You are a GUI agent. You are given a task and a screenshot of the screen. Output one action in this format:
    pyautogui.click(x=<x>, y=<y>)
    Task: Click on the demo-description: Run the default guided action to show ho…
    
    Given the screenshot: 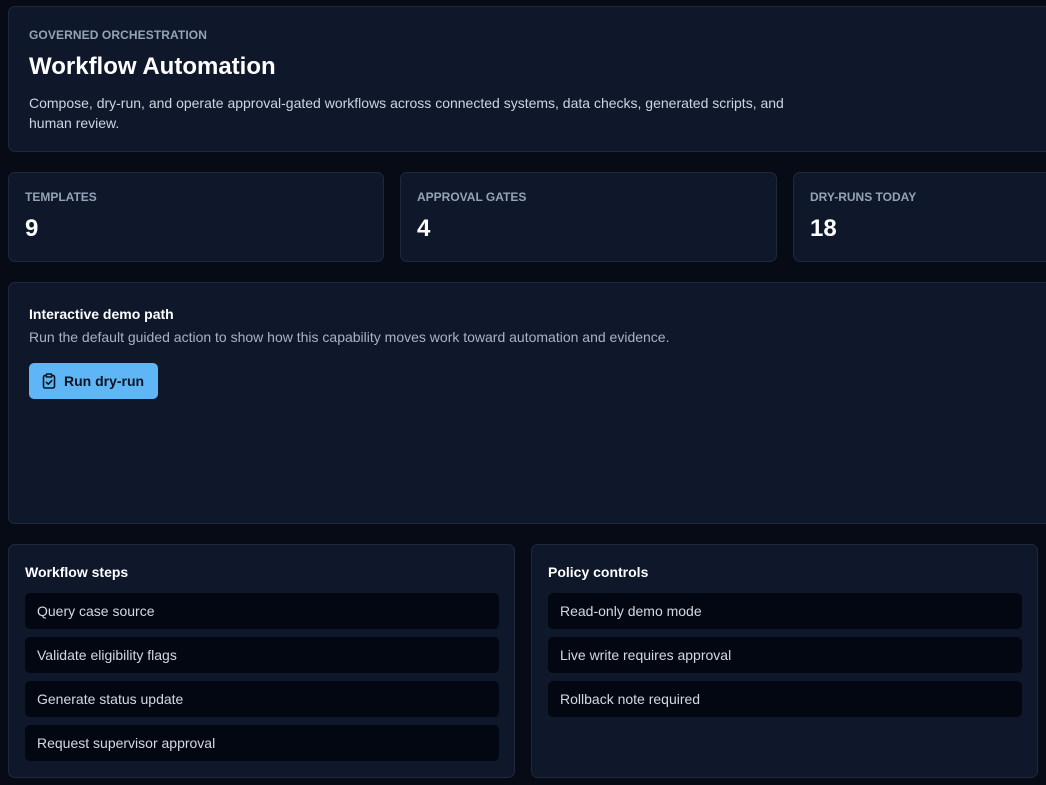 What is the action you would take?
    pyautogui.click(x=349, y=337)
    